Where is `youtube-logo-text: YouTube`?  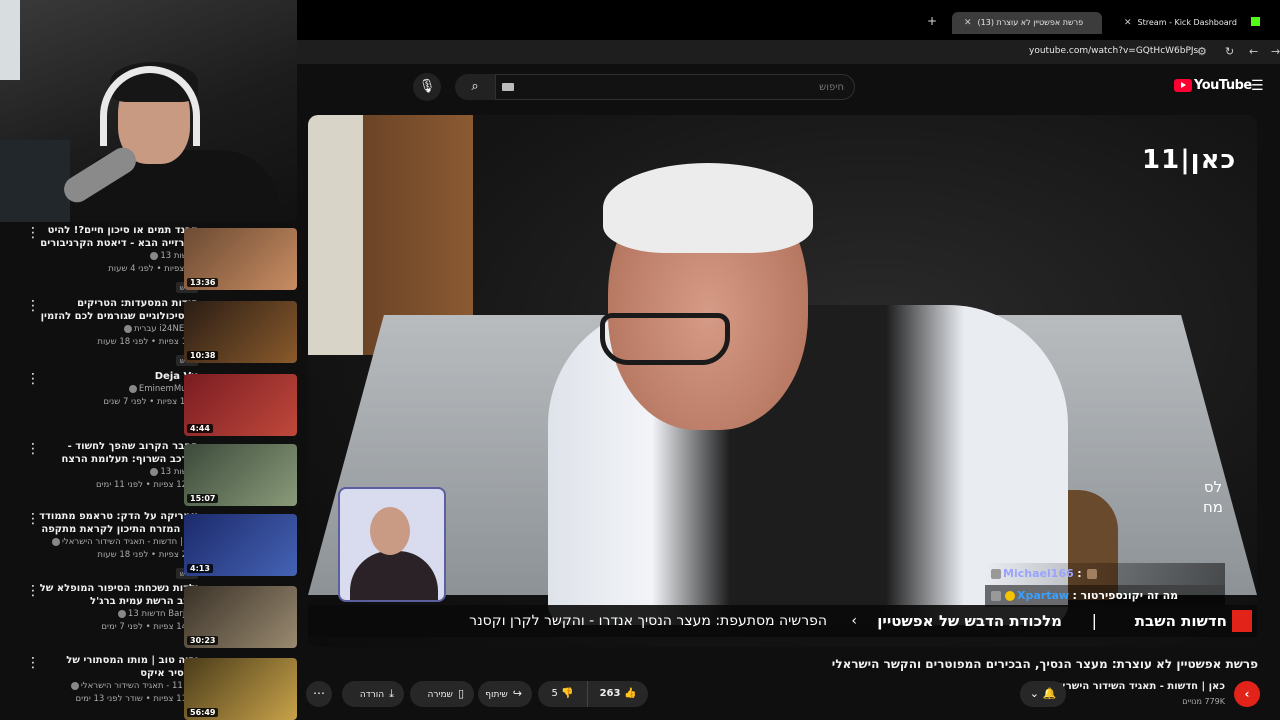
youtube-logo-text: YouTube is located at coordinates (1223, 85).